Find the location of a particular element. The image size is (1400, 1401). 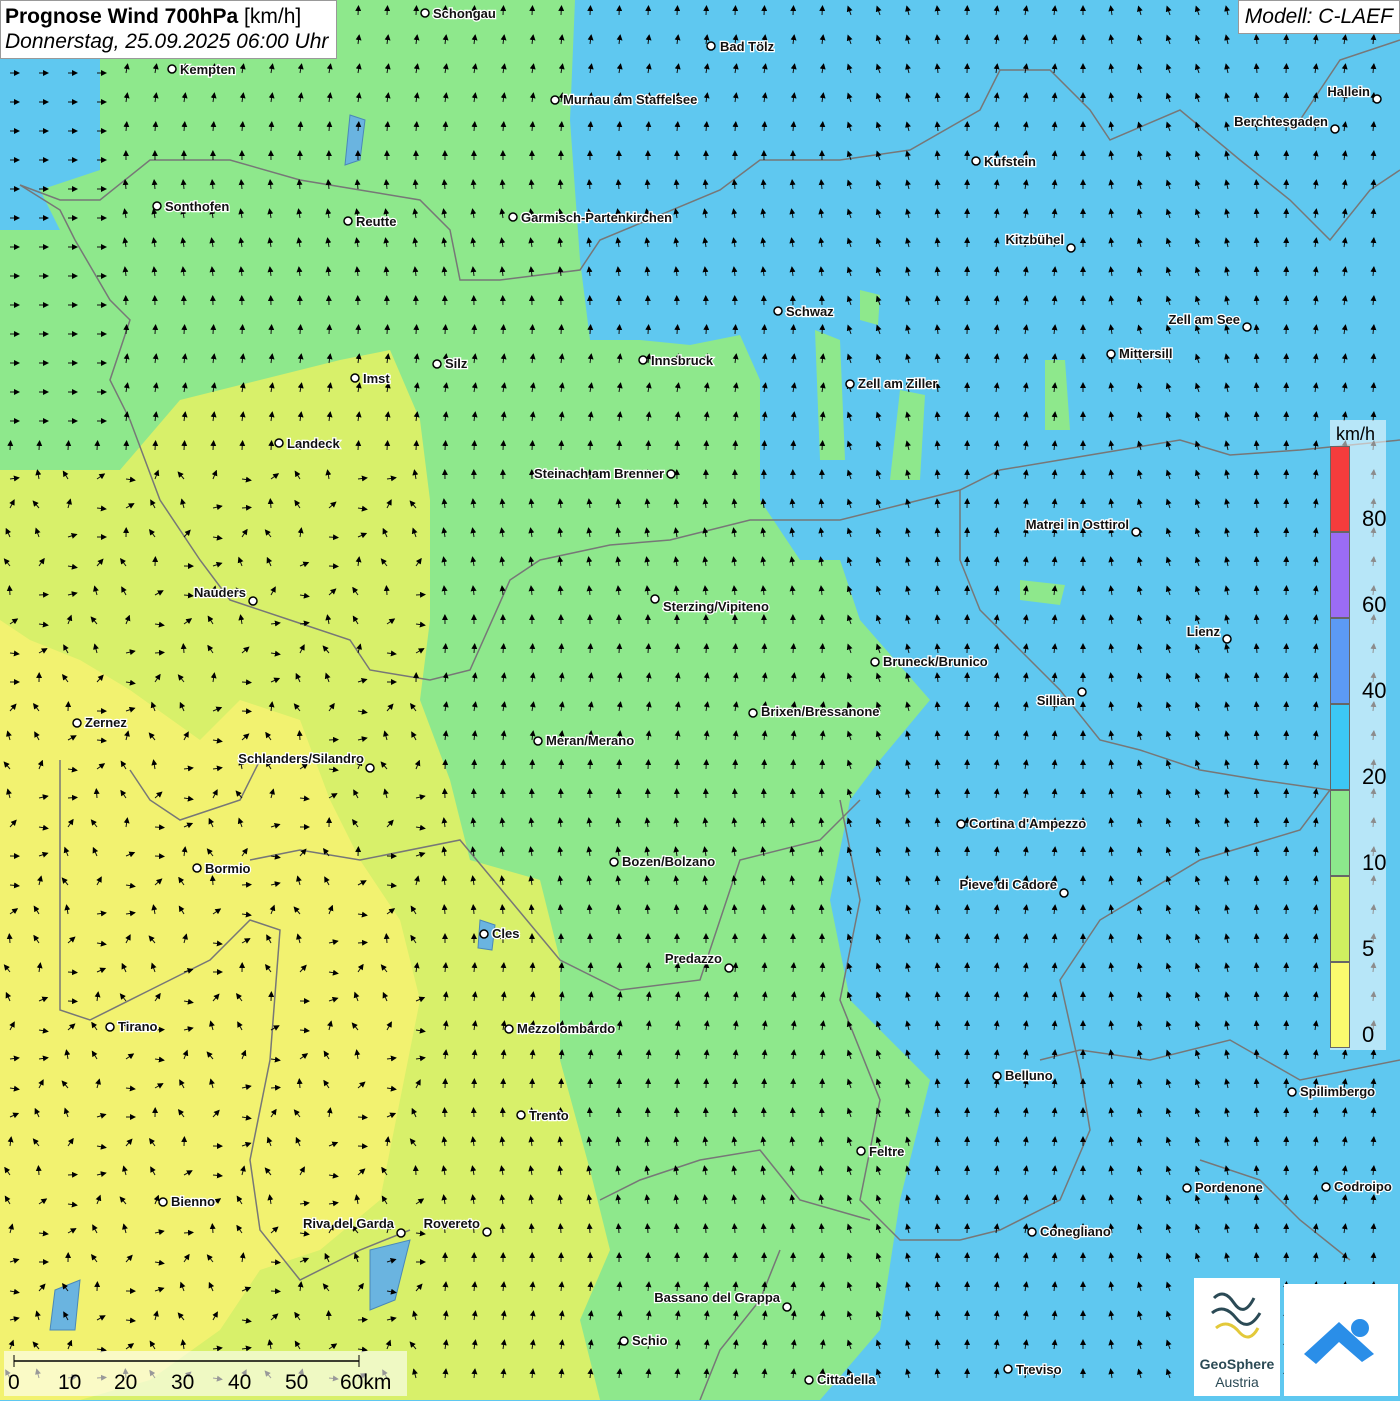

city-label: Kitzbühel is located at coordinates (1035, 239).